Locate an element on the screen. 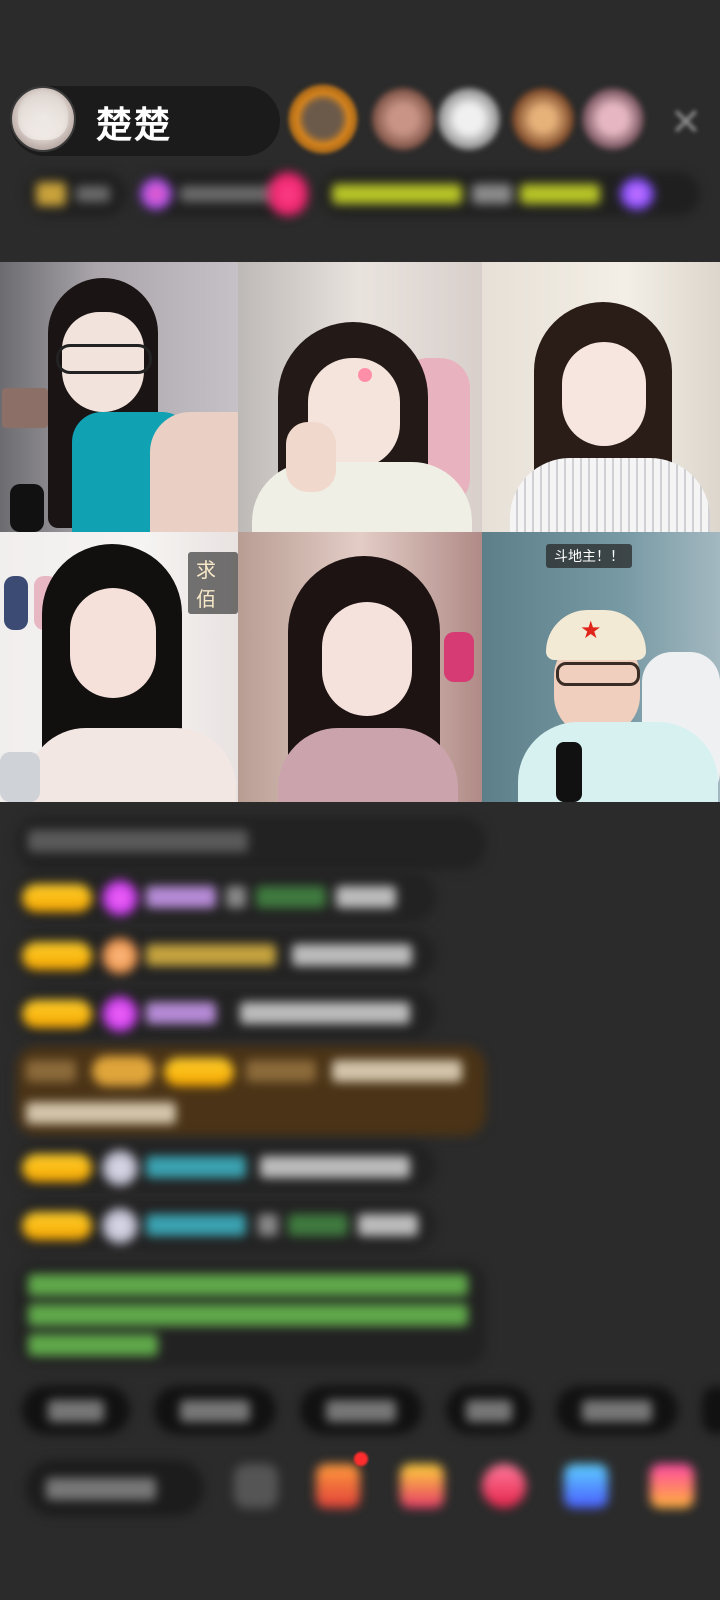  notification-dot is located at coordinates (361, 1459).